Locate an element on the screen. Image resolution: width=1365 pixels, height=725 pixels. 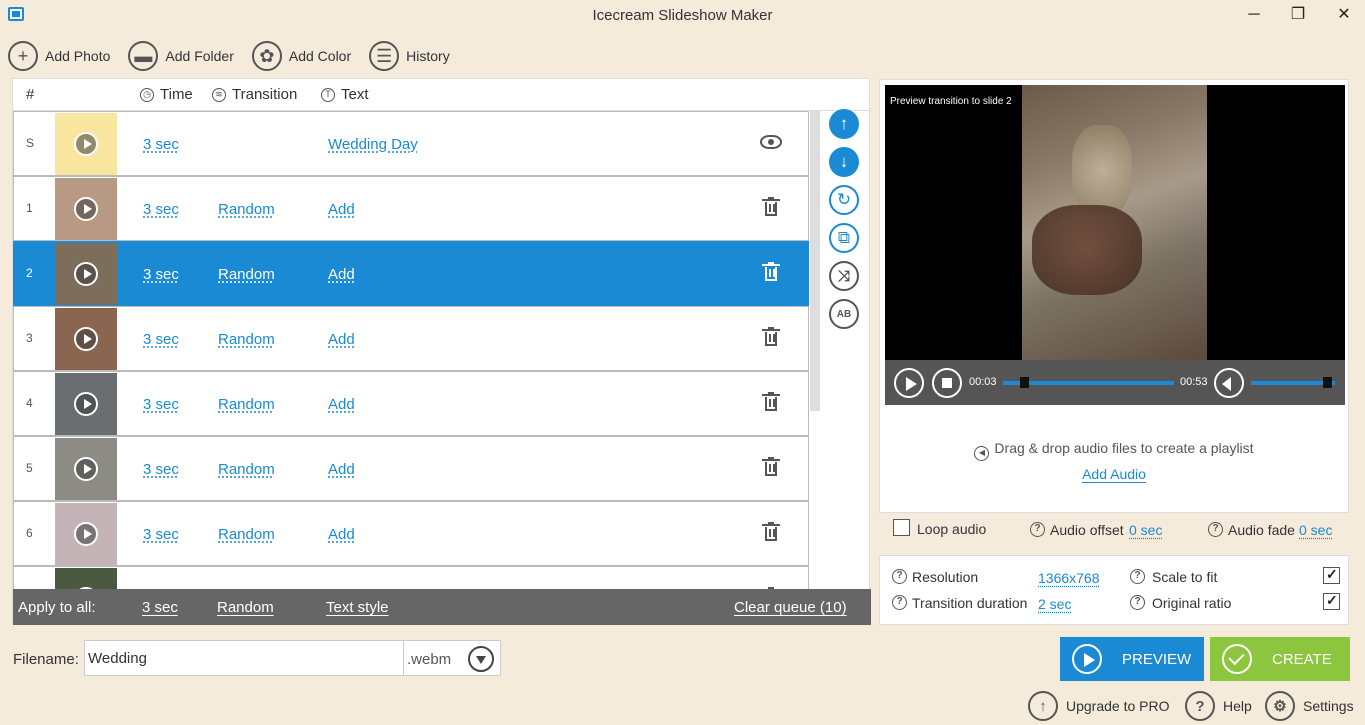
original-ratio-checkbox is located at coordinates (1331, 601).